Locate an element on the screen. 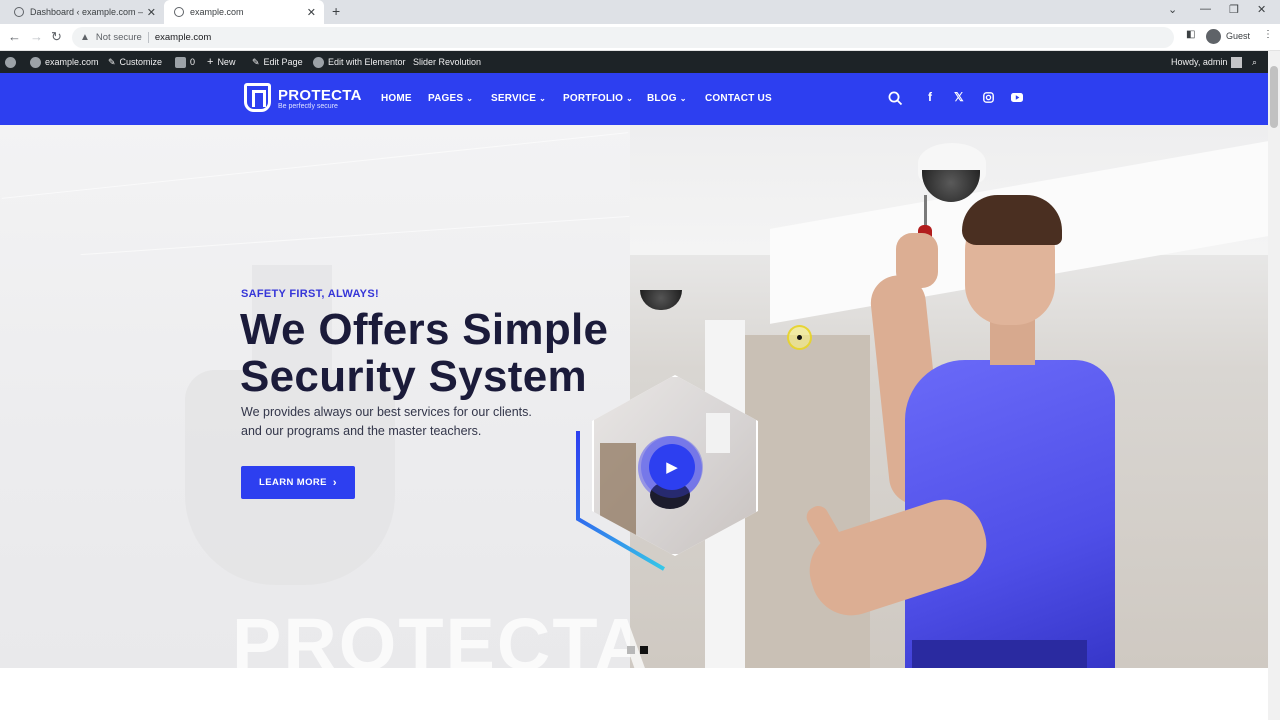 The image size is (1280, 720). slider-revolution-link: Slider Revolution is located at coordinates (447, 62).